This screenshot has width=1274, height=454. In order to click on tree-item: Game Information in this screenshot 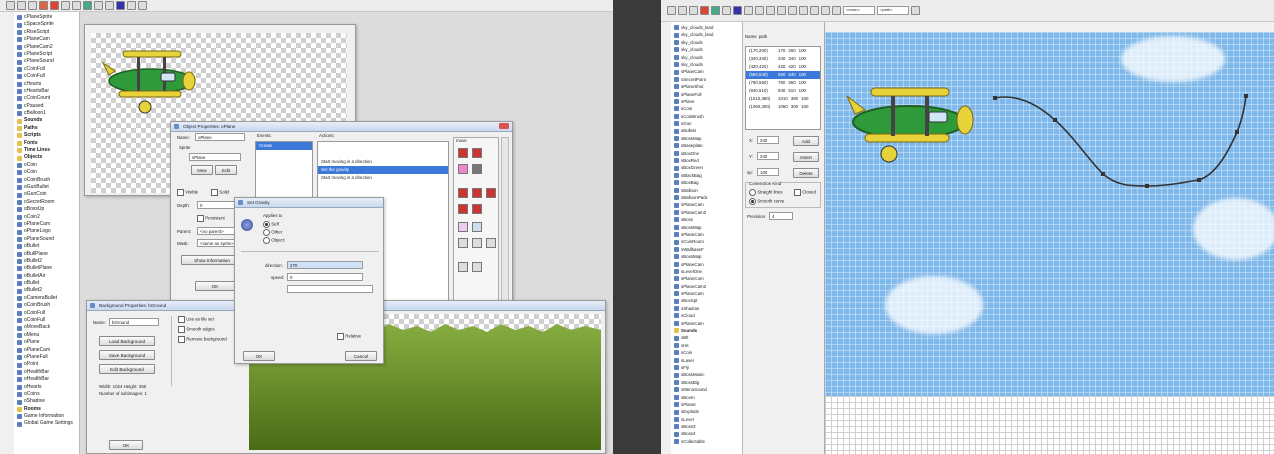, I will do `click(48, 416)`.